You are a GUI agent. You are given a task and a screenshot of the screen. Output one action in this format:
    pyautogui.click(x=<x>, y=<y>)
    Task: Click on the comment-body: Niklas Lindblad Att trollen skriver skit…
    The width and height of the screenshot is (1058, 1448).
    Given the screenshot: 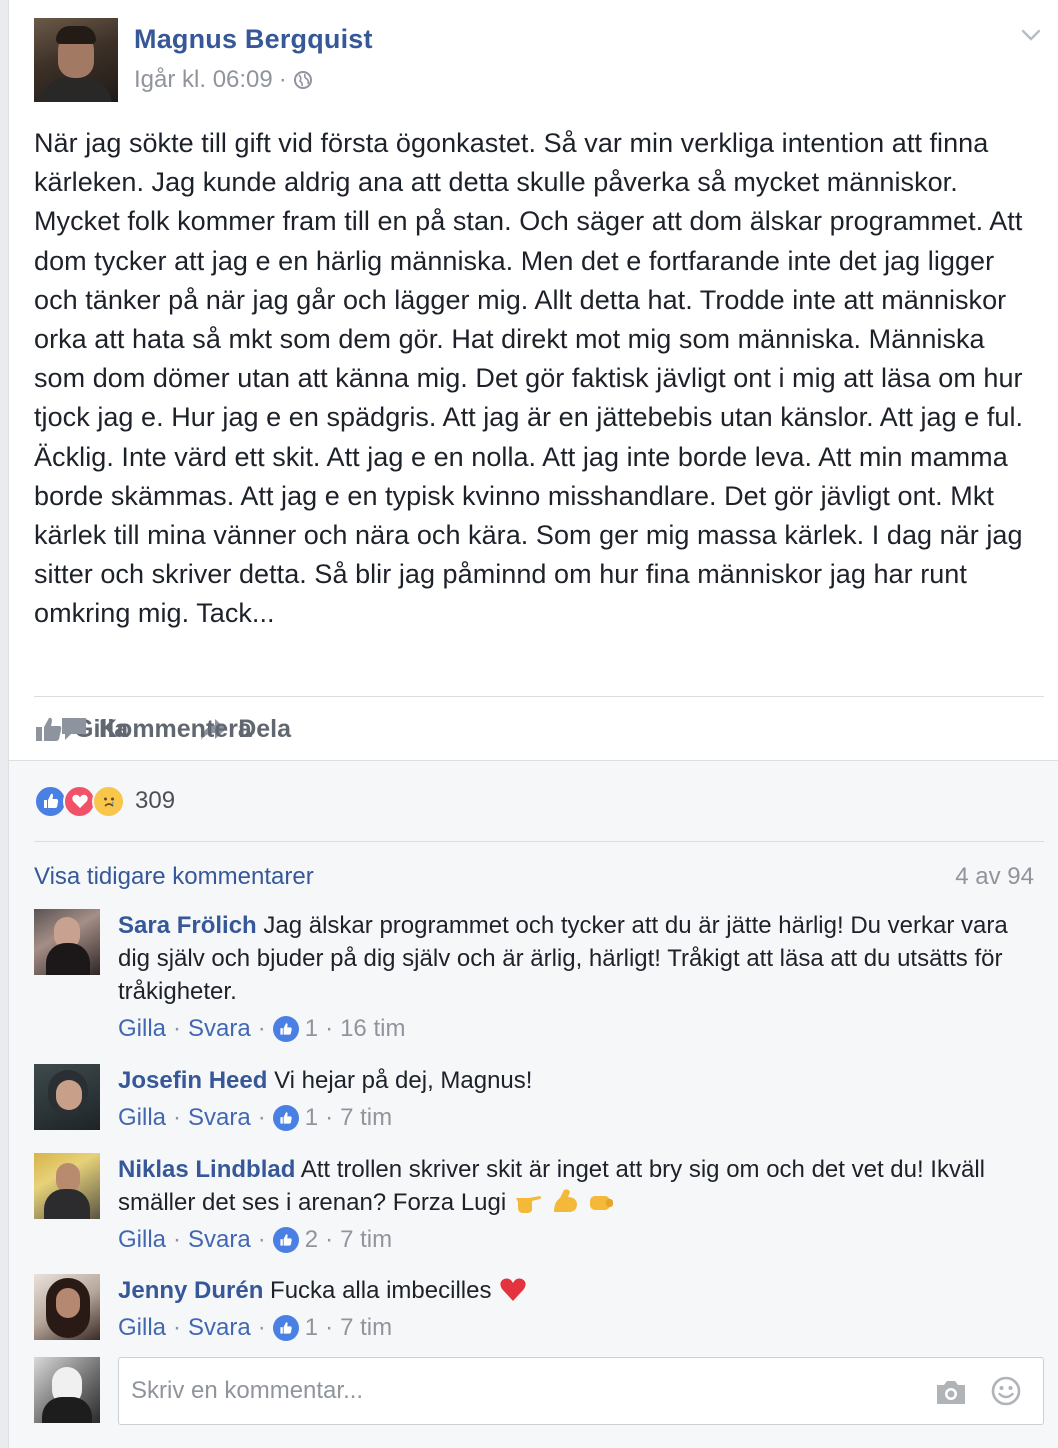 What is the action you would take?
    pyautogui.click(x=568, y=1186)
    